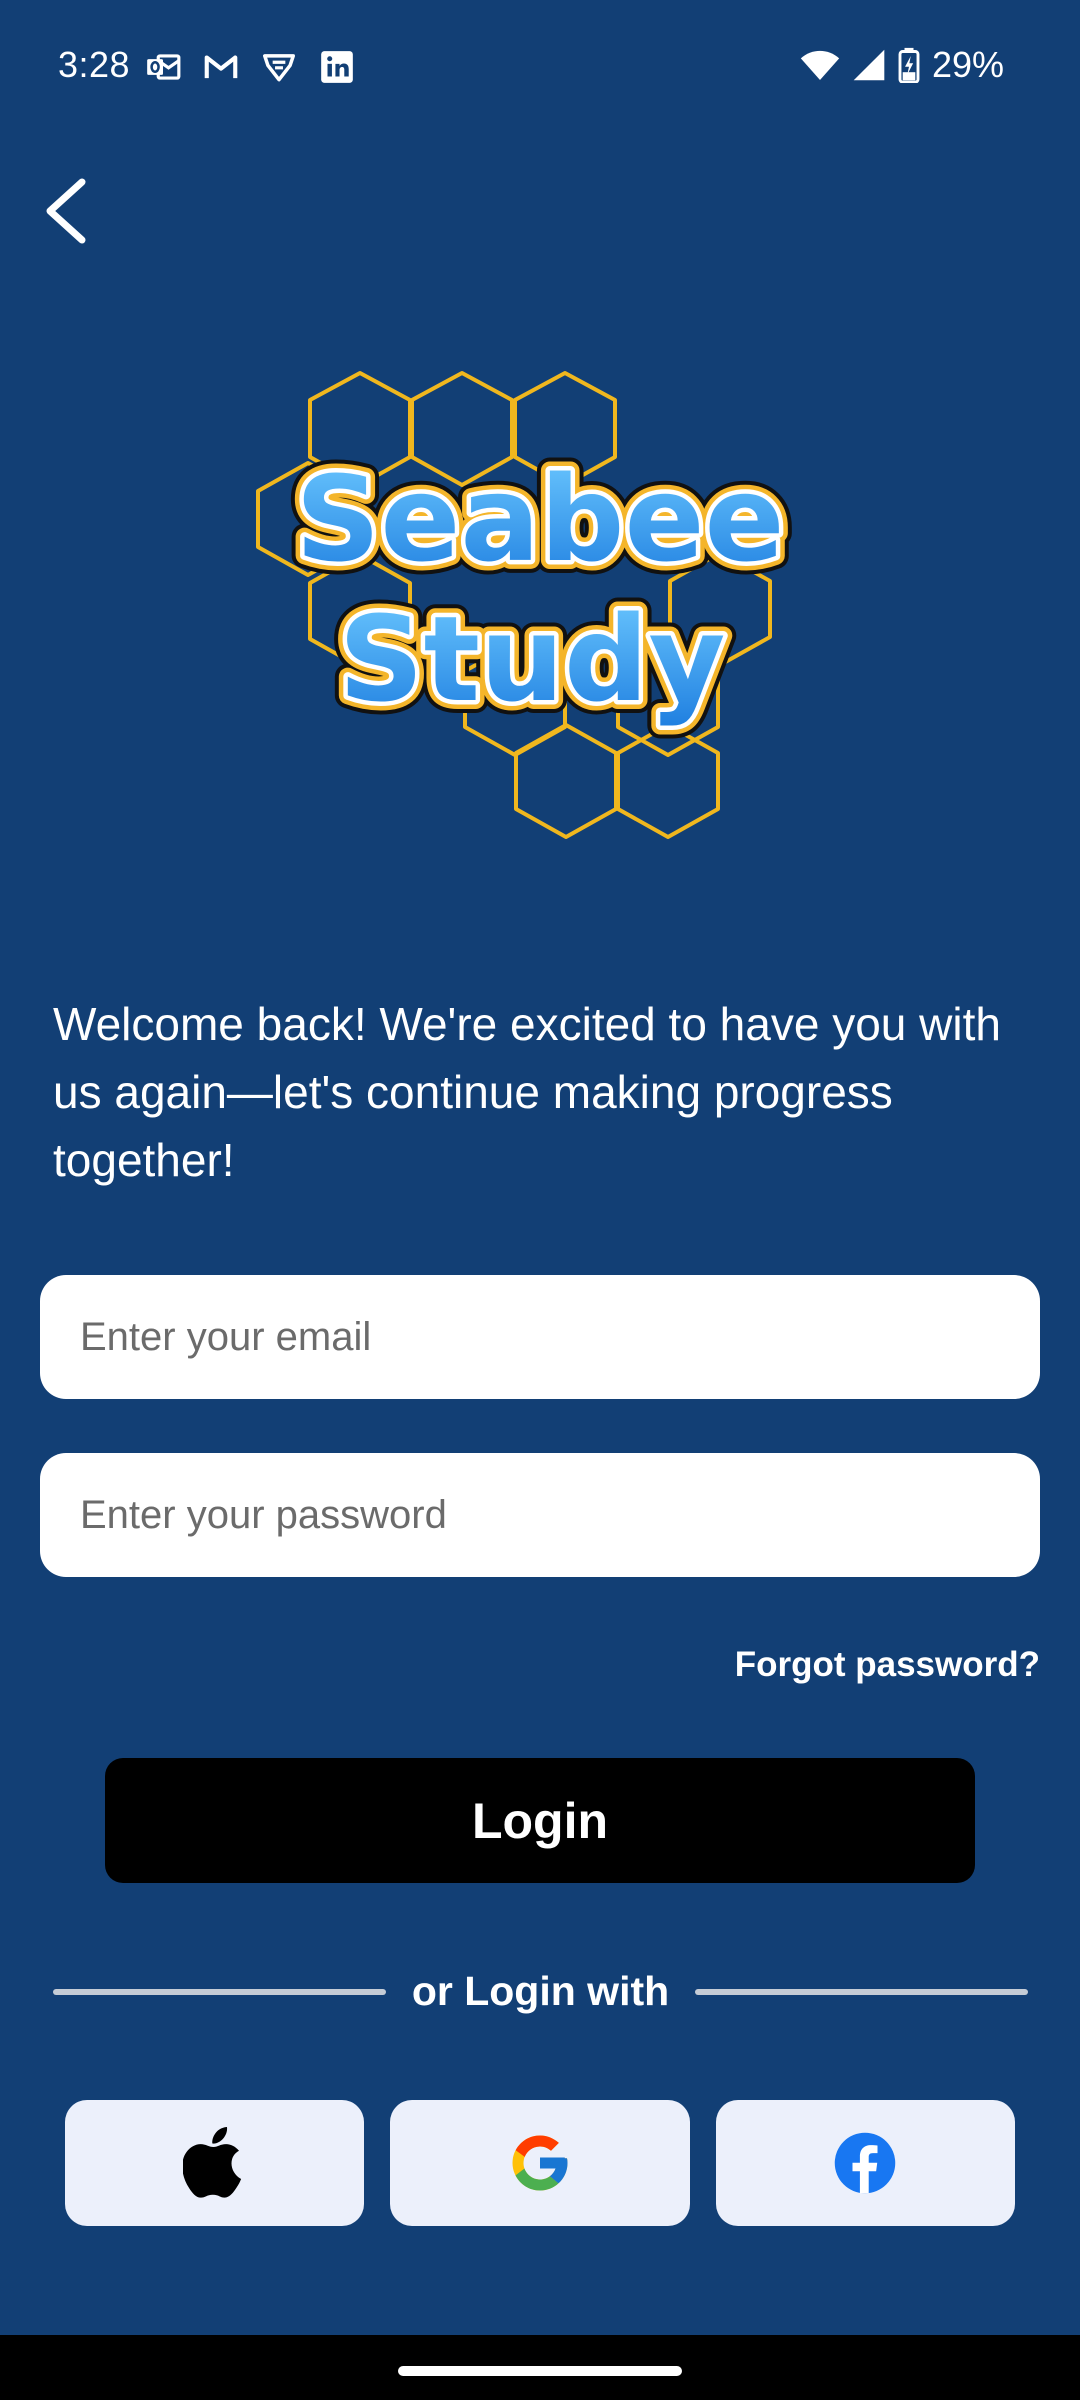 The width and height of the screenshot is (1080, 2400). What do you see at coordinates (540, 2371) in the screenshot?
I see `home-indicator` at bounding box center [540, 2371].